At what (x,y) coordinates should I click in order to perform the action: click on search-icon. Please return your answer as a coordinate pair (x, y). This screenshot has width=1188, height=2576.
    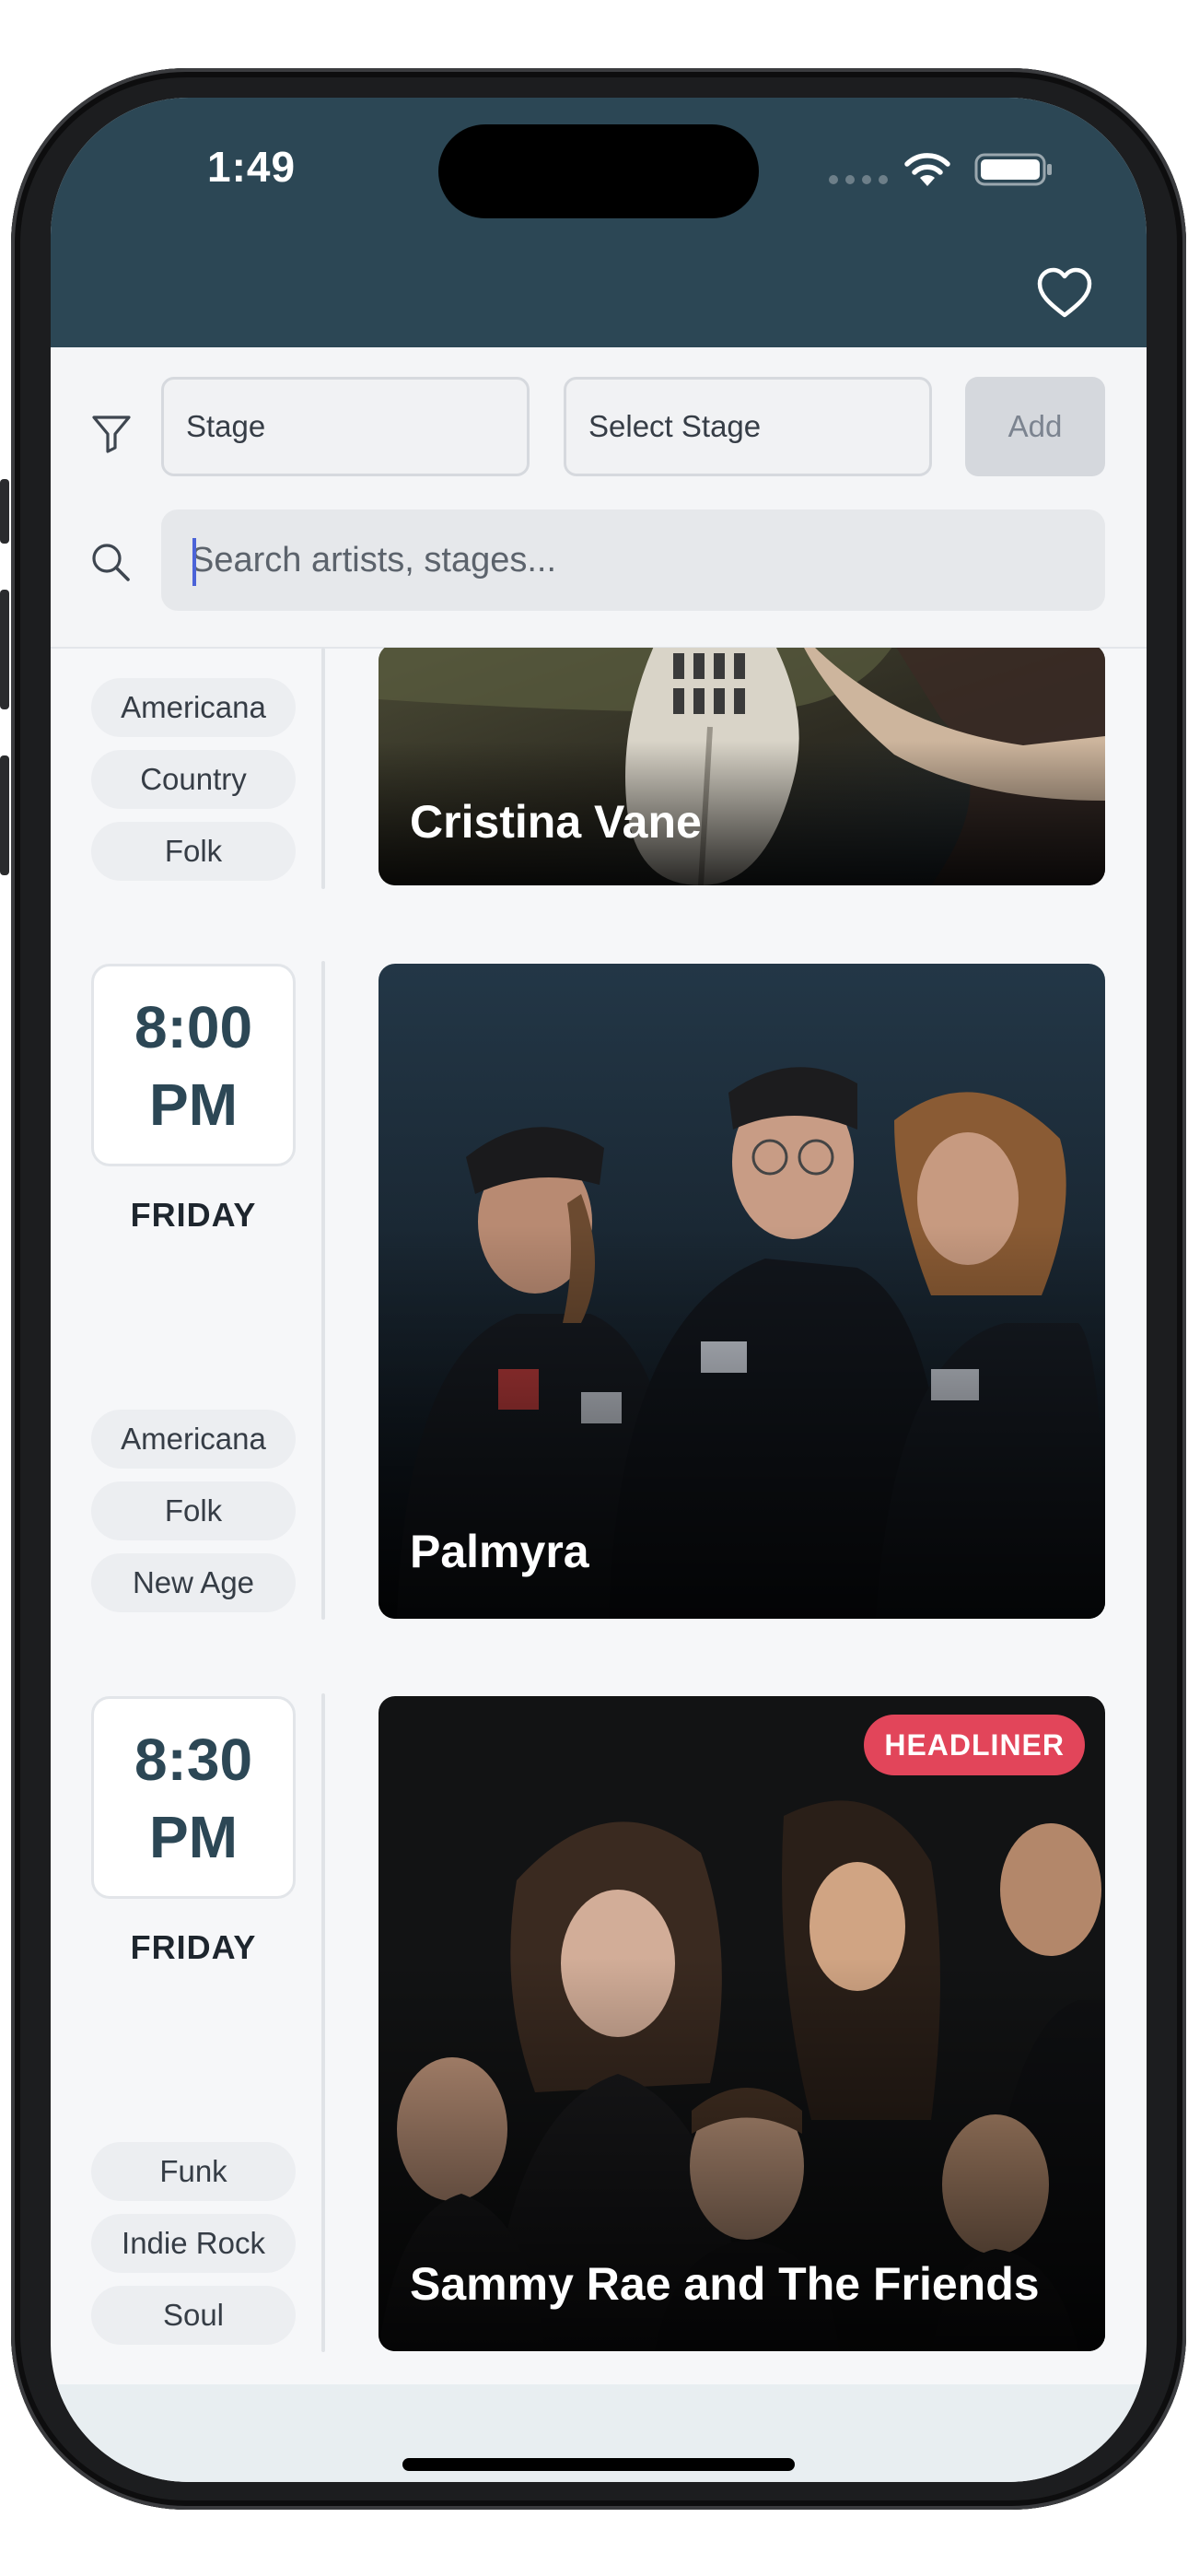
    Looking at the image, I should click on (111, 562).